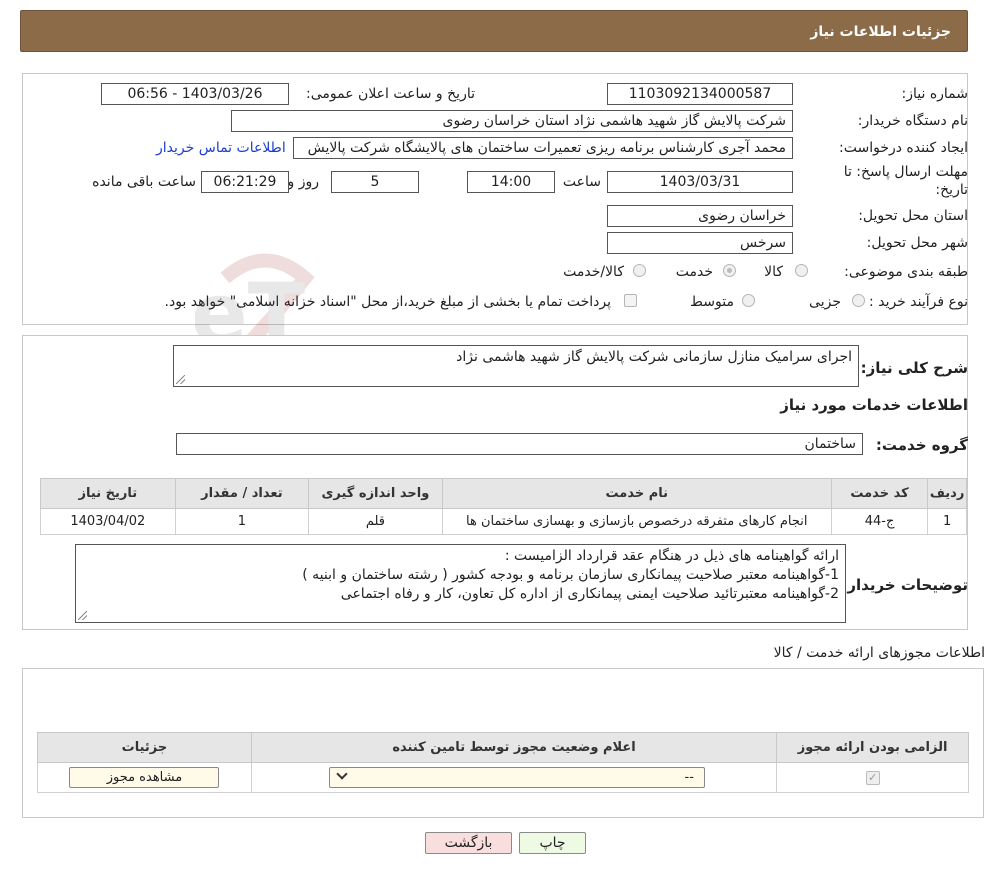 This screenshot has width=985, height=875. Describe the element at coordinates (729, 270) in the screenshot. I see `category-service-radio` at that location.